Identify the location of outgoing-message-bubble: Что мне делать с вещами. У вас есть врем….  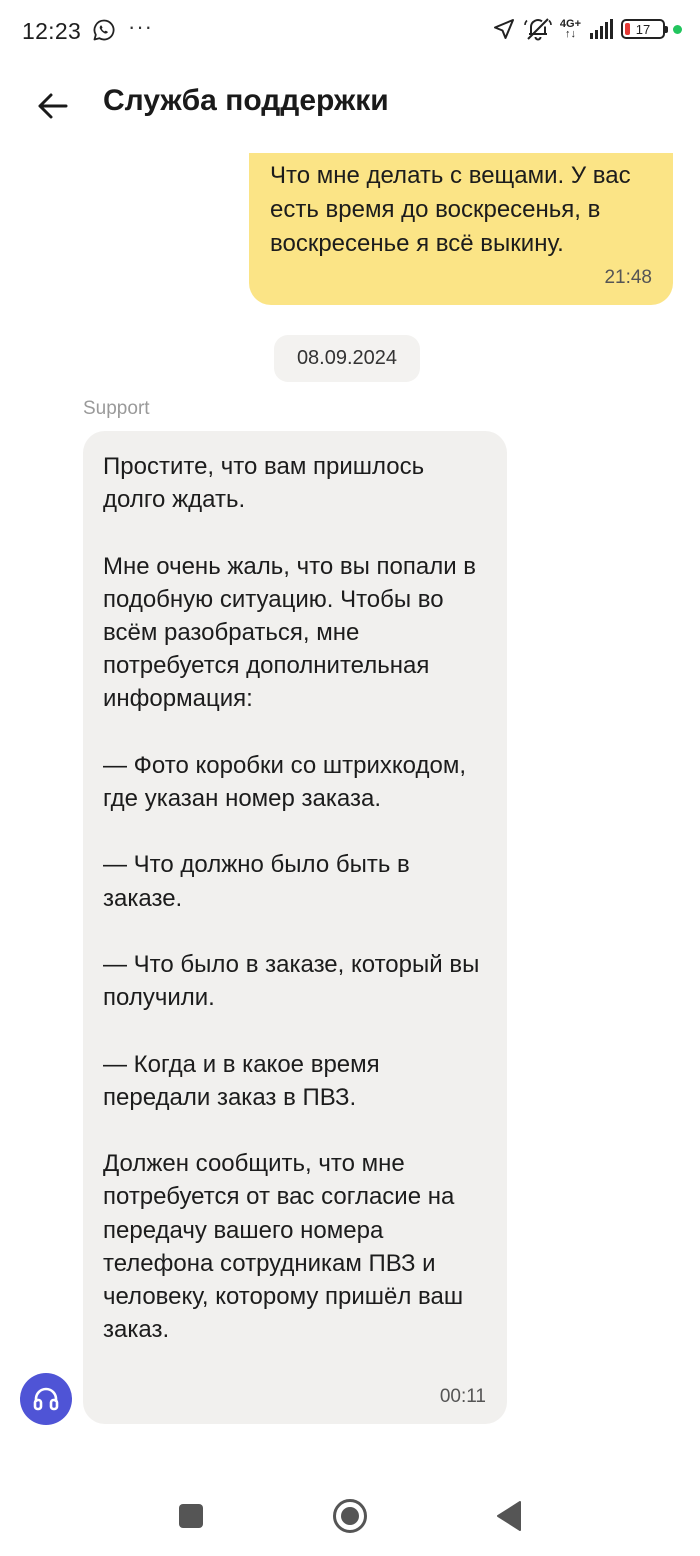
(461, 229).